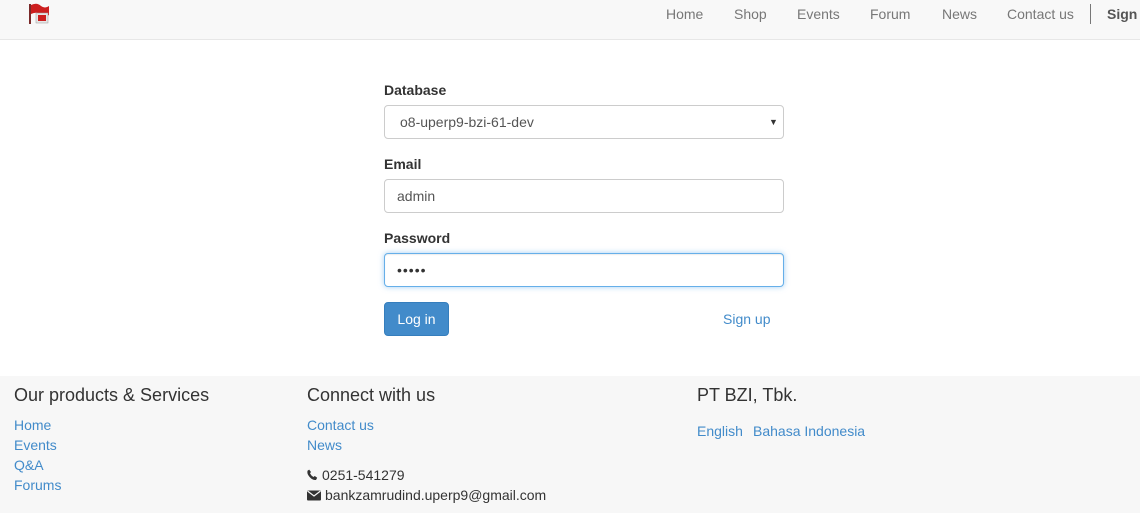 This screenshot has height=513, width=1140. I want to click on flag-logo-icon, so click(39, 14).